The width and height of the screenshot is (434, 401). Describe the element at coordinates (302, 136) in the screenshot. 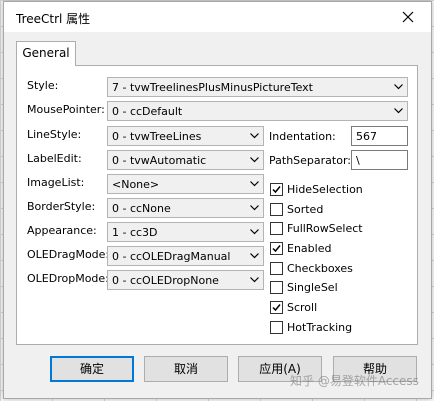

I see `indentation-label: Indentation:` at that location.